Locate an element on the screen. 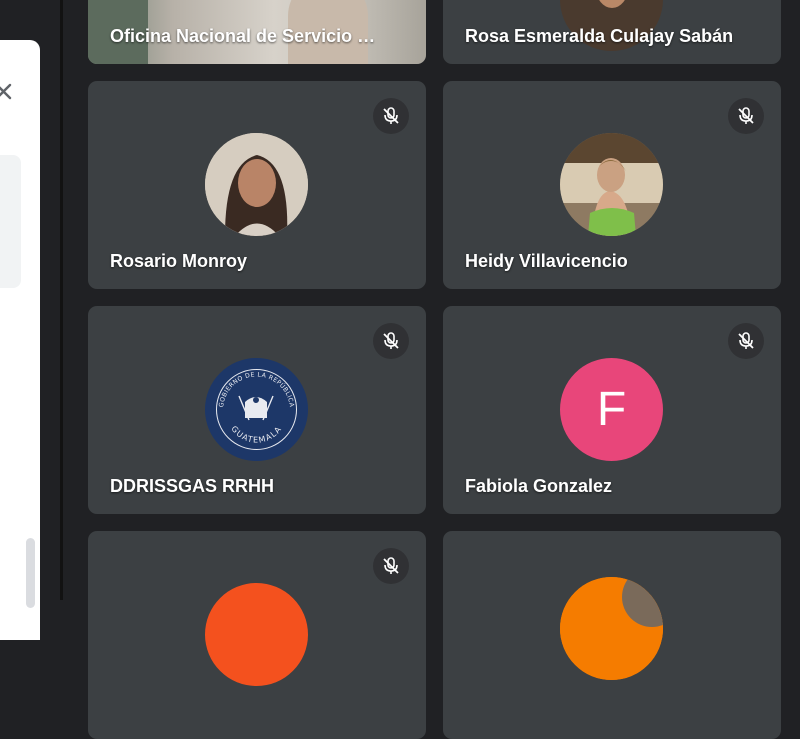 Image resolution: width=800 pixels, height=739 pixels. participant-tile: Heidy Villavicencio is located at coordinates (612, 185).